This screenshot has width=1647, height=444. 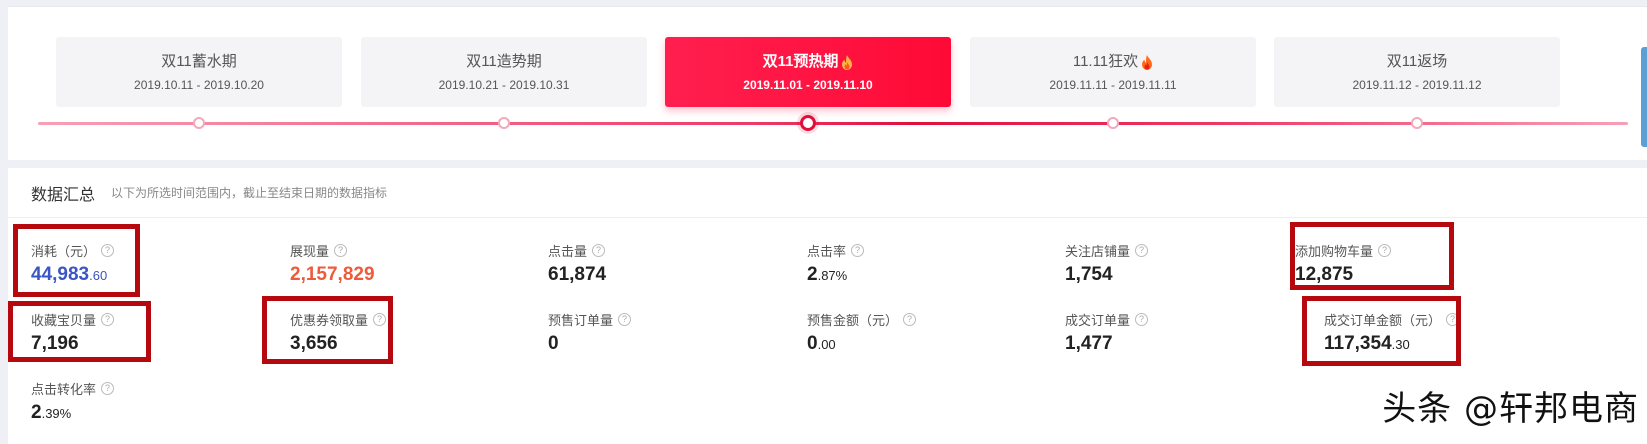 What do you see at coordinates (314, 343) in the screenshot?
I see `metric-value: 3,656` at bounding box center [314, 343].